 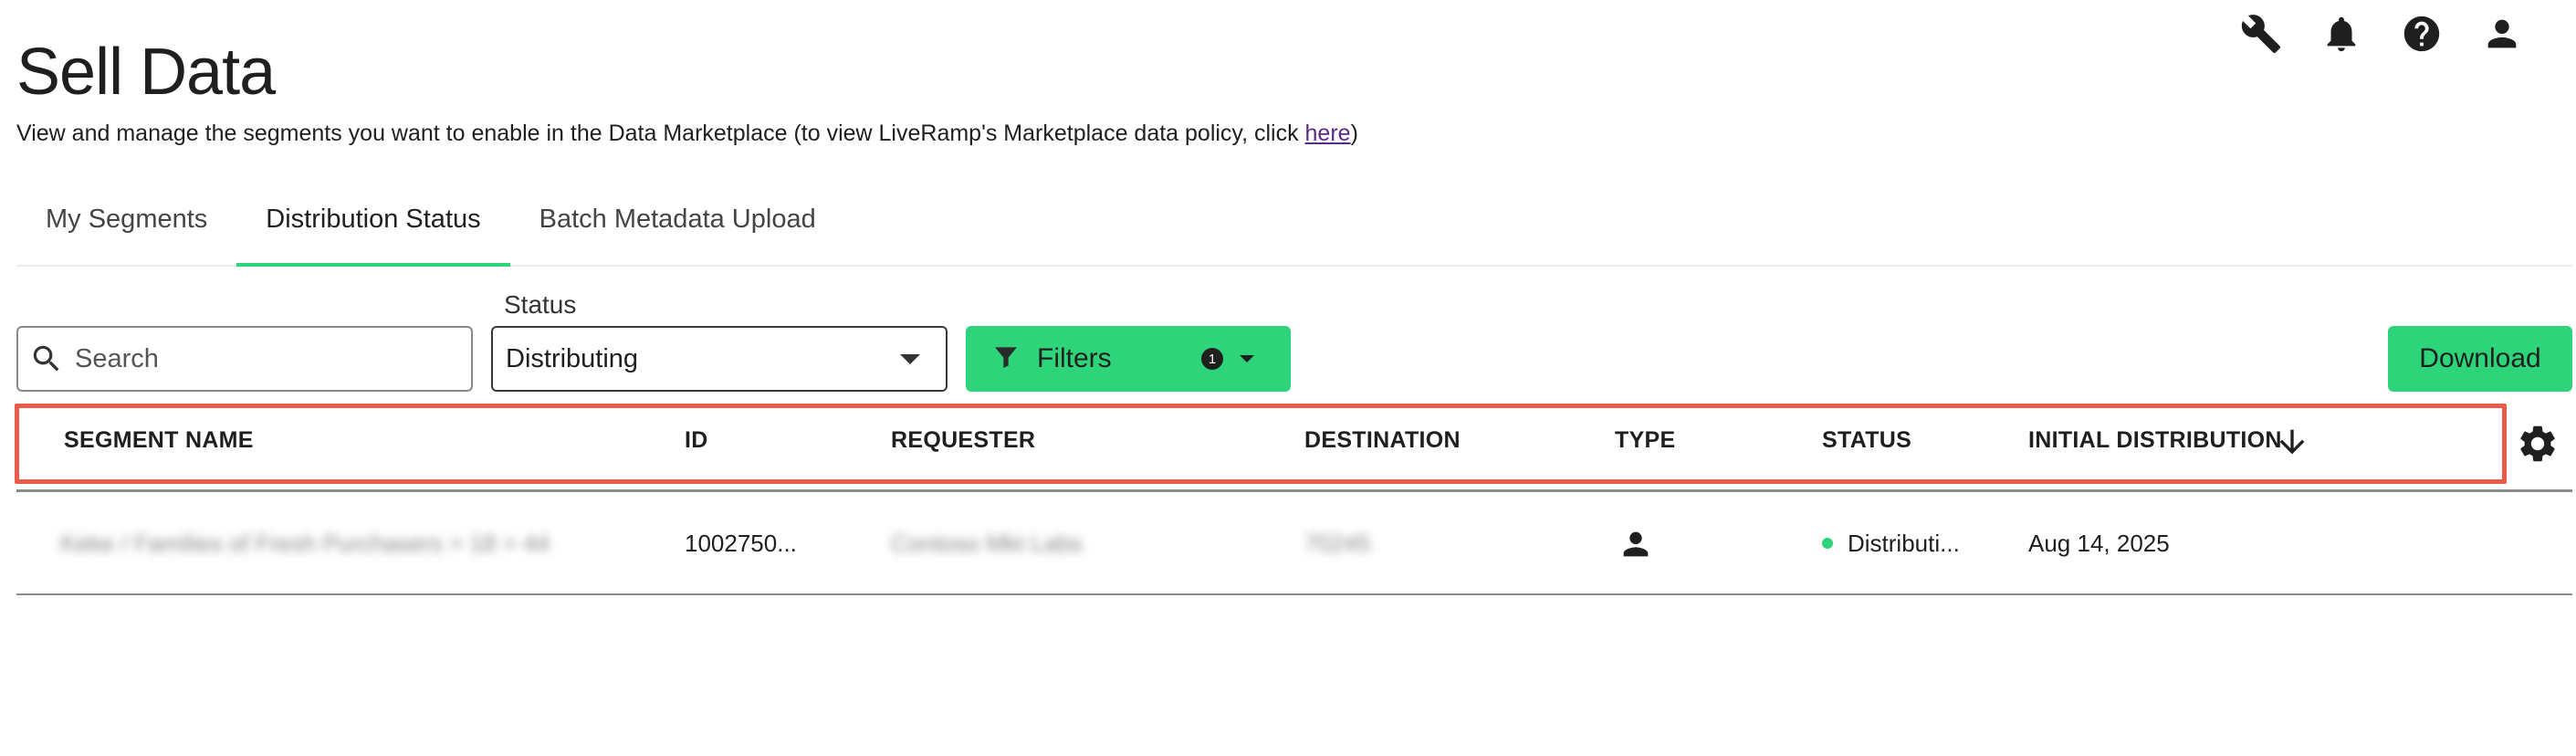 I want to click on help-icon, so click(x=2421, y=34).